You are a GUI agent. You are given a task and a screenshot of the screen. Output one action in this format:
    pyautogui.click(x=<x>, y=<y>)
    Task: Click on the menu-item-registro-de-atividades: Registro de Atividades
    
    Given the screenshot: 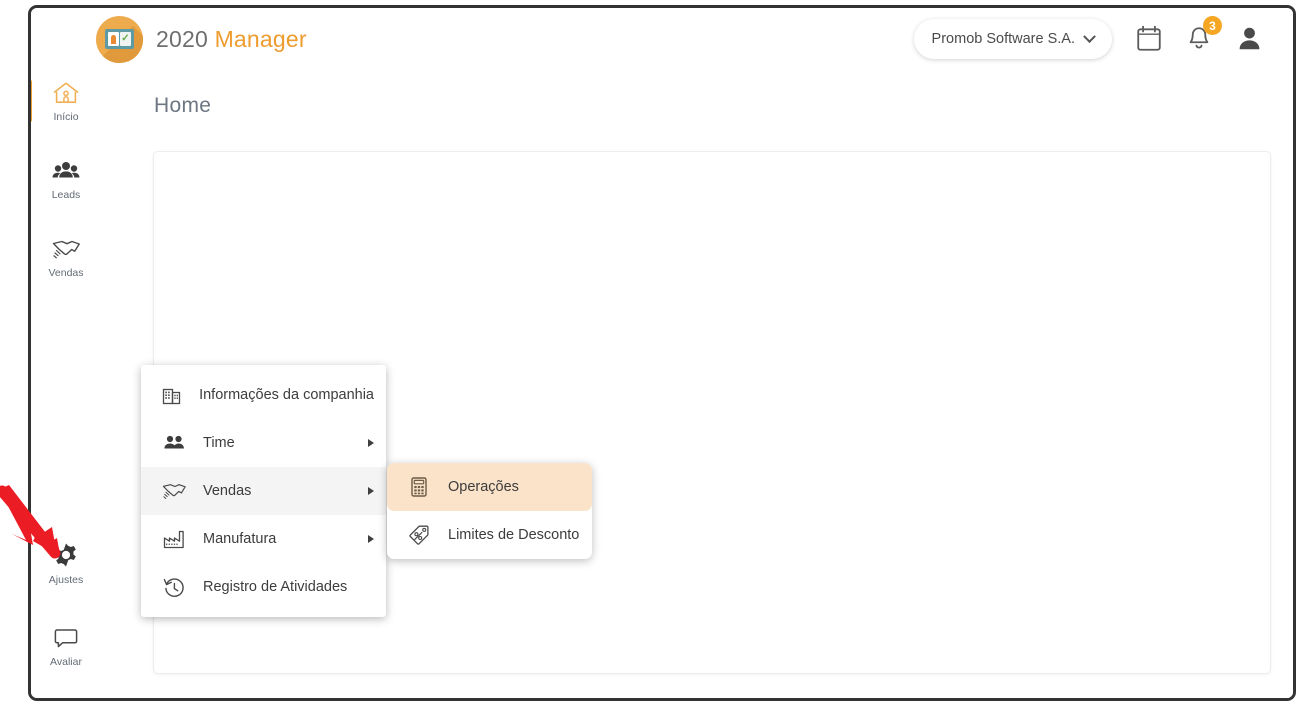 What is the action you would take?
    pyautogui.click(x=263, y=587)
    